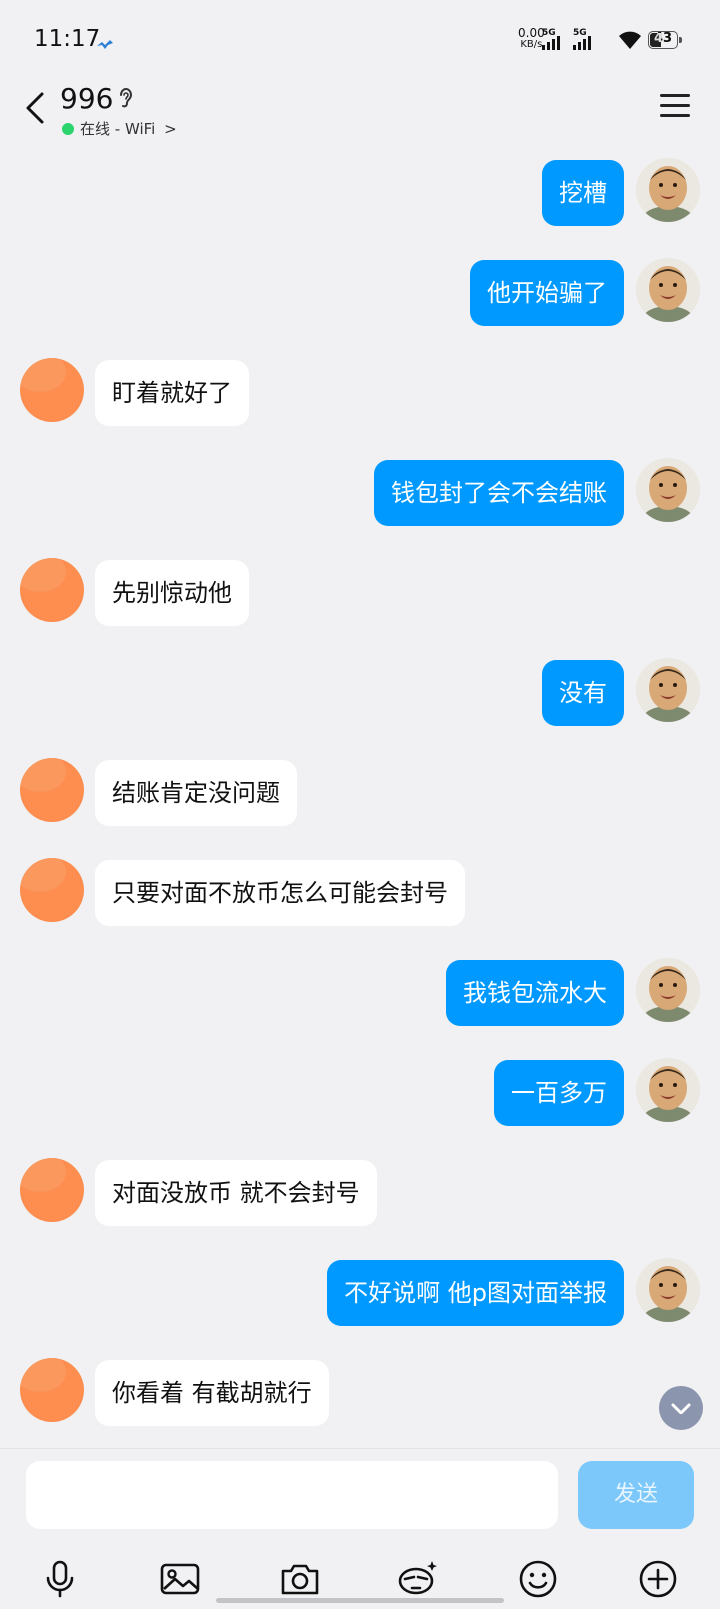 The width and height of the screenshot is (720, 1609). Describe the element at coordinates (630, 42) in the screenshot. I see `wifi-icon` at that location.